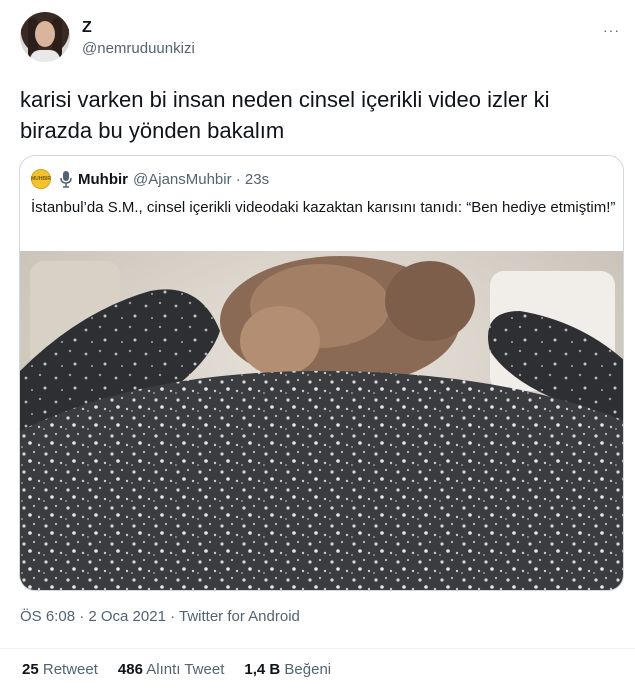 This screenshot has width=635, height=696. What do you see at coordinates (171, 669) in the screenshot?
I see `quote-tweet-count: 486 Alıntı Tweet` at bounding box center [171, 669].